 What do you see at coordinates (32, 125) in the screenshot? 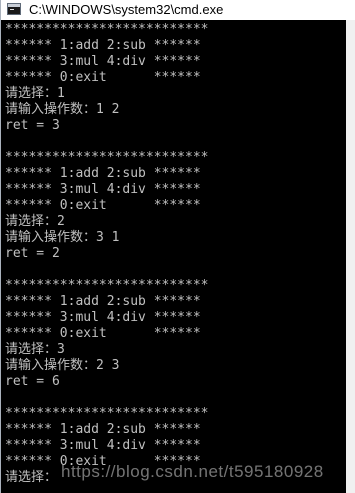
I see `console-line: ret = 3` at bounding box center [32, 125].